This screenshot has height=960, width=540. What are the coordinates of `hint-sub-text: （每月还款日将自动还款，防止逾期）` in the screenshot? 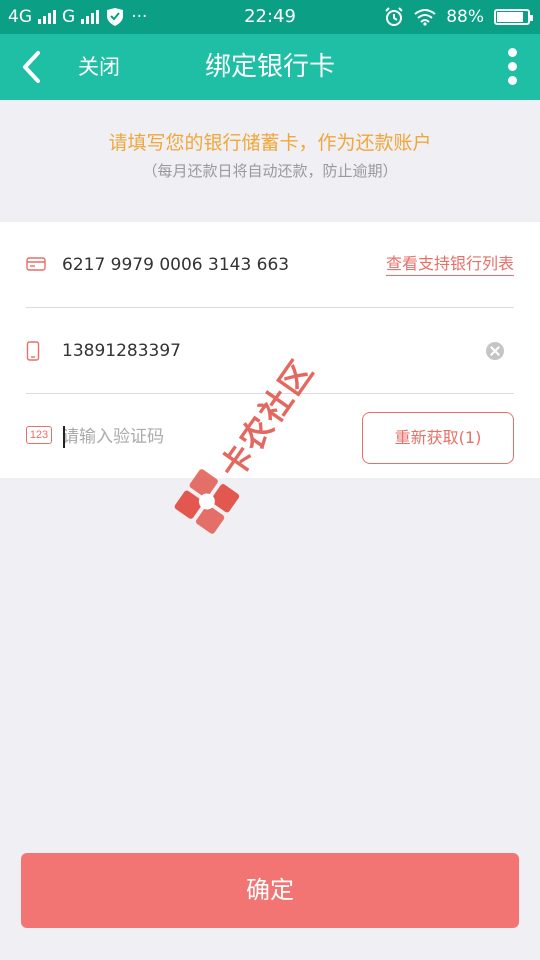 It's located at (270, 171).